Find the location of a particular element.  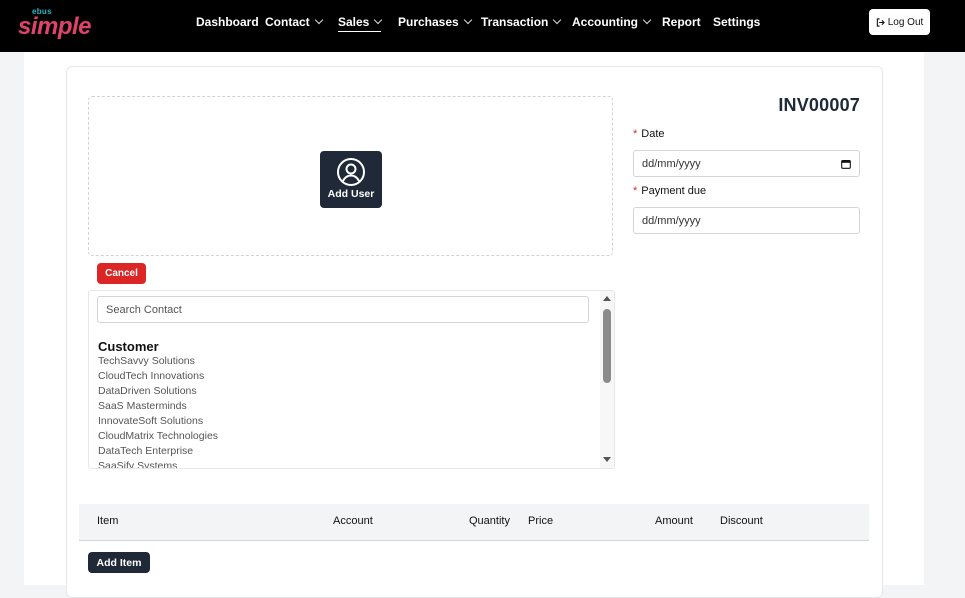

nav-item-sales: Sales is located at coordinates (360, 23).